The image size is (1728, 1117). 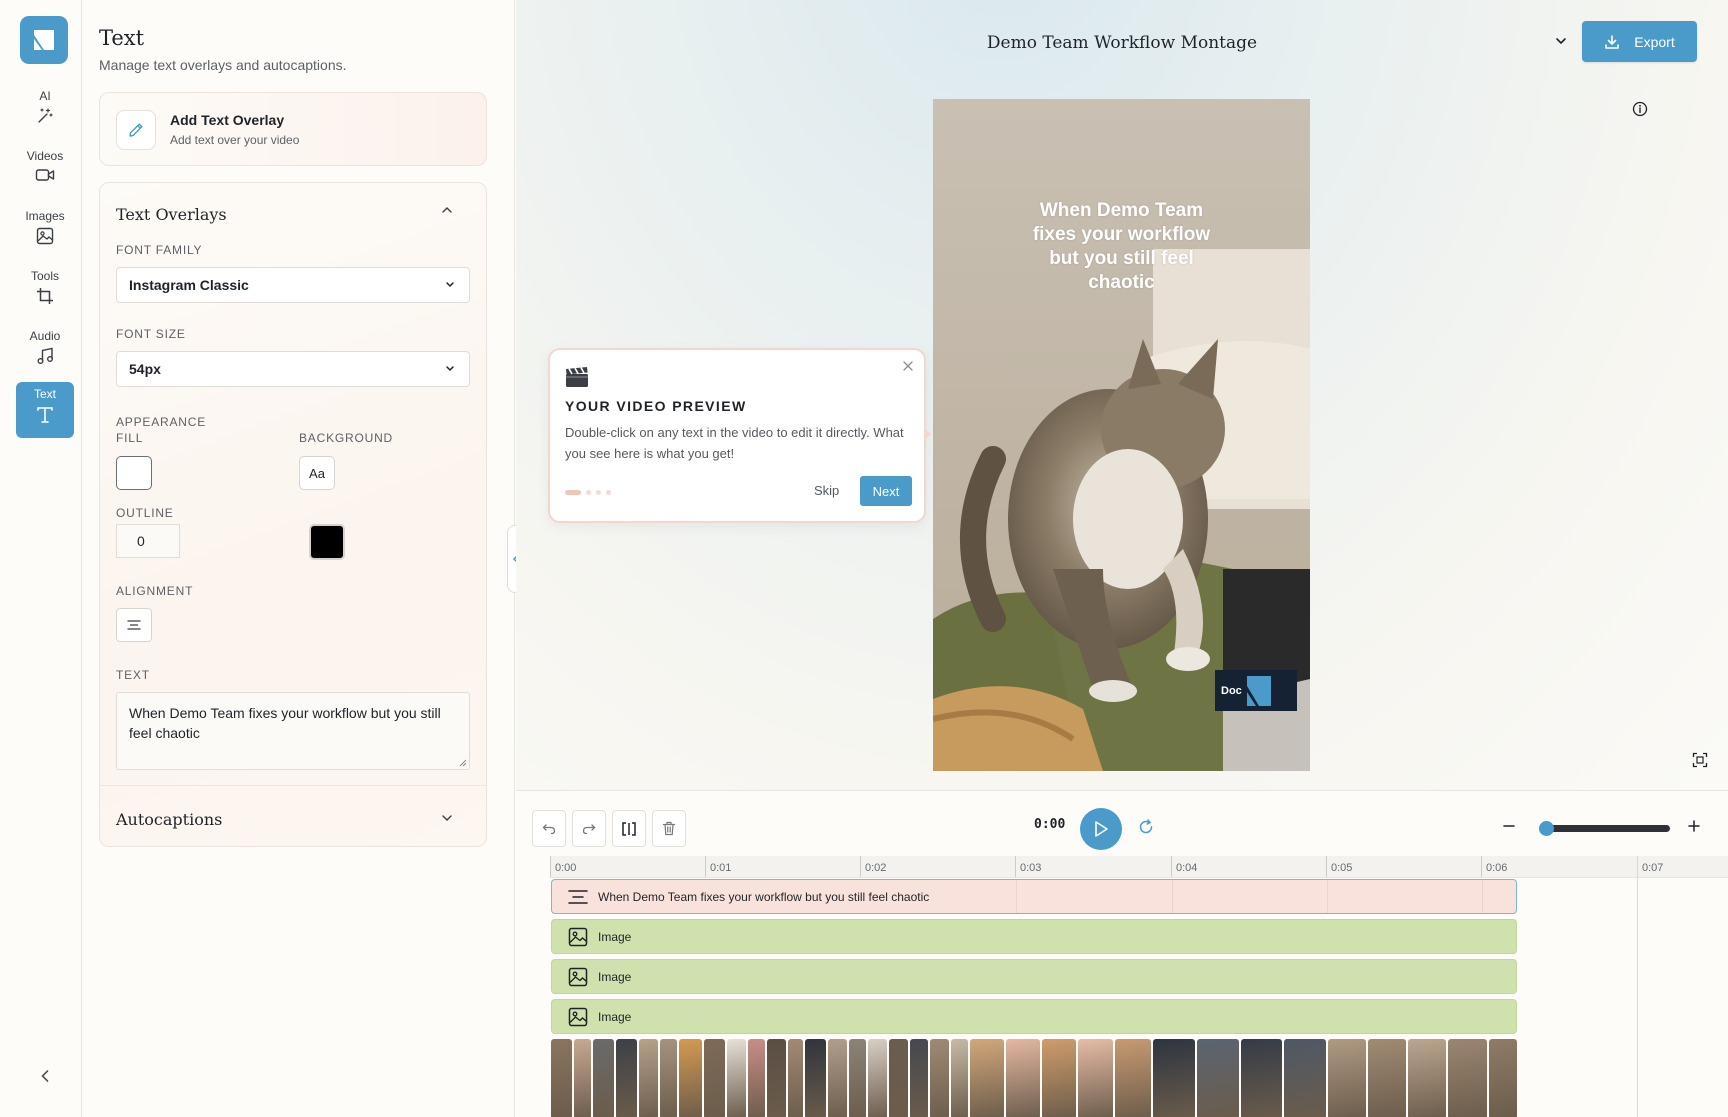 I want to click on plus-icon, so click(x=1694, y=826).